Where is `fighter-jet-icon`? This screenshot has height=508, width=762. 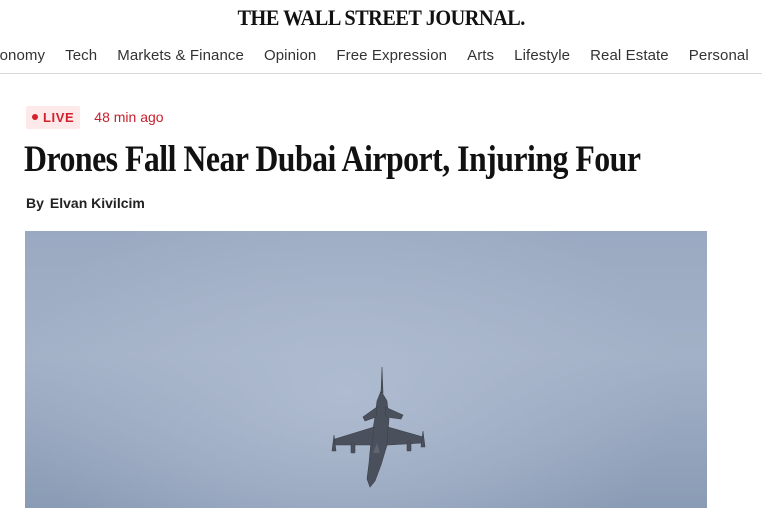 fighter-jet-icon is located at coordinates (378, 427).